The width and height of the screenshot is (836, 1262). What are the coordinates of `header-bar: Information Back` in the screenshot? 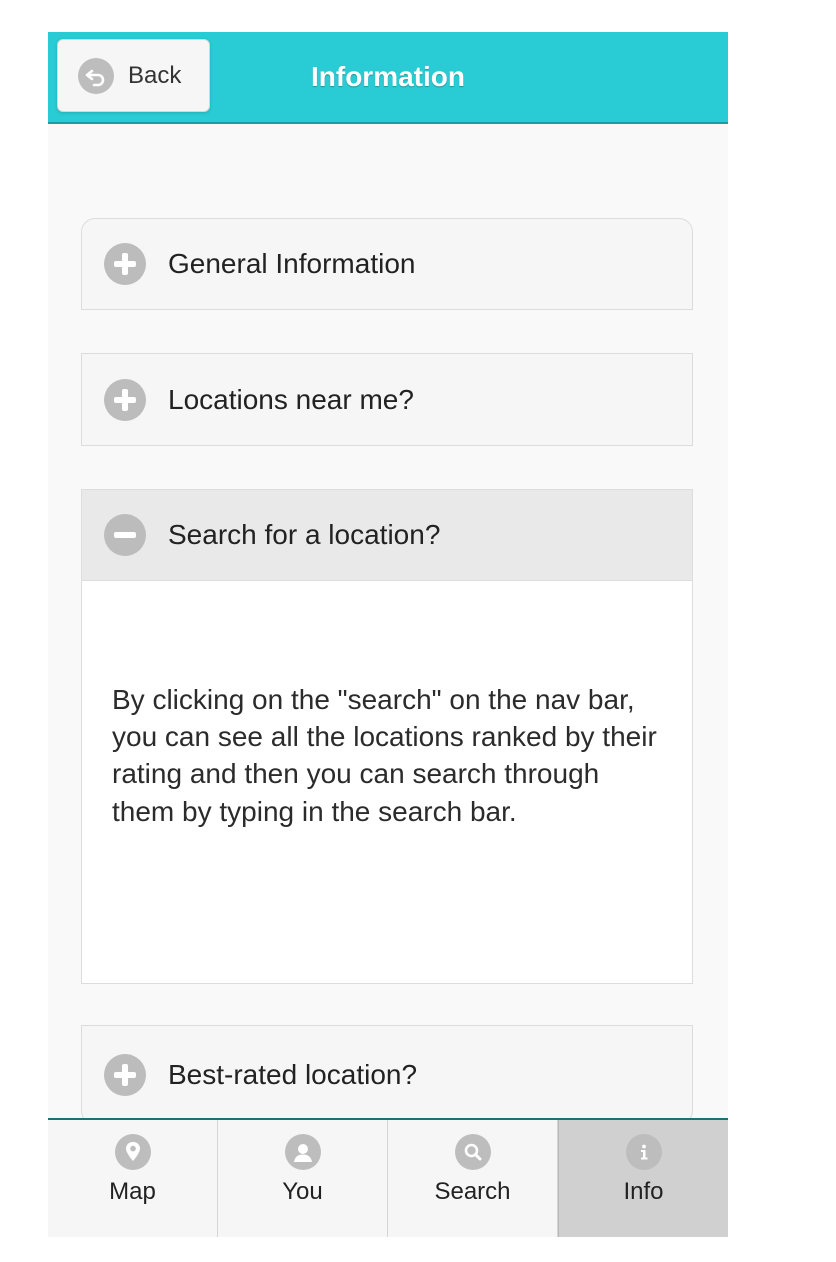 It's located at (388, 78).